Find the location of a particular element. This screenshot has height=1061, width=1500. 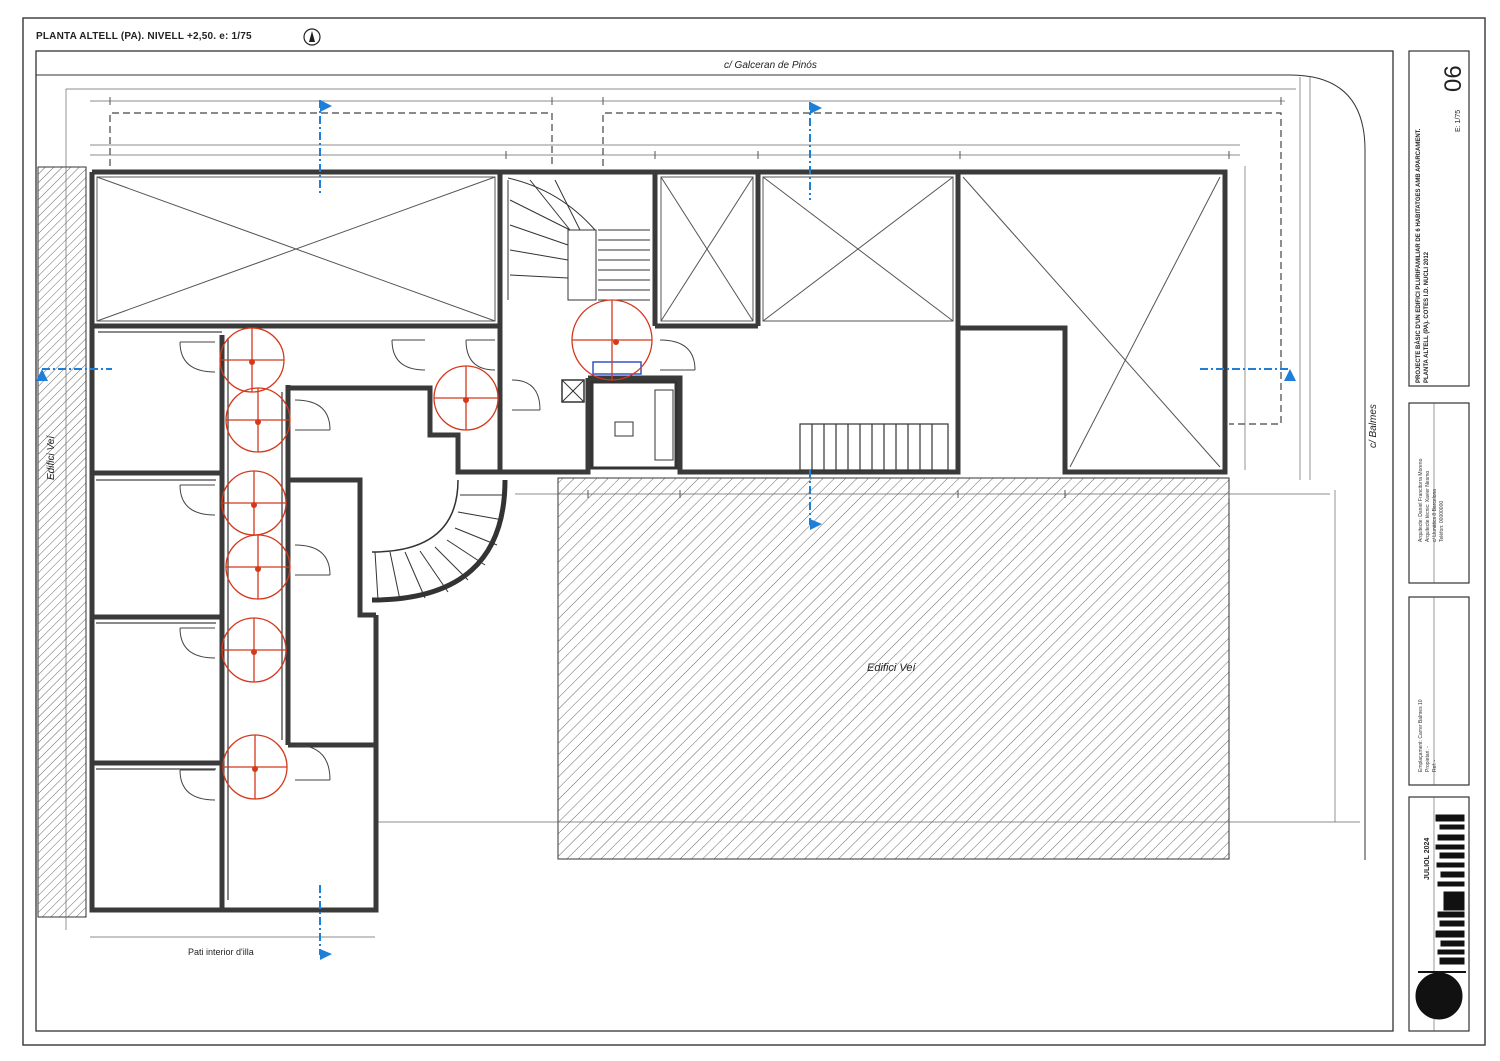

adjacent-building-left-label: Edifici Veí is located at coordinates (51, 457).